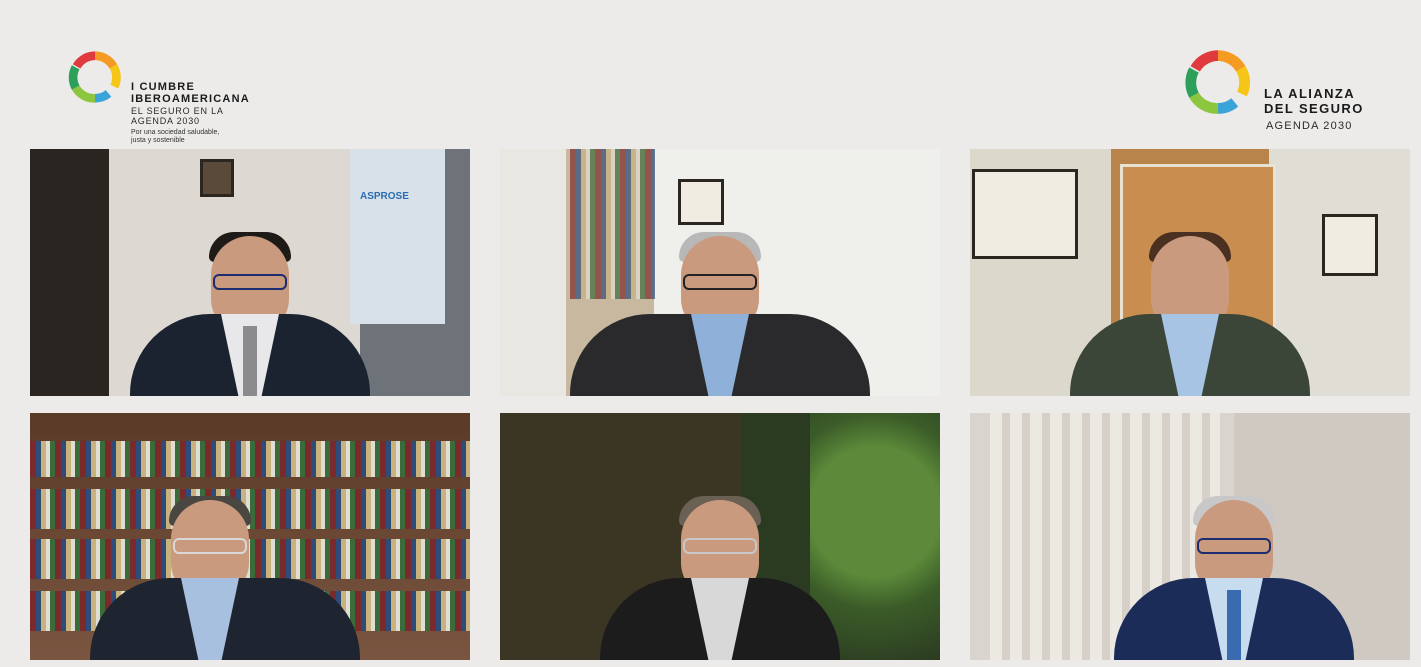 This screenshot has width=1421, height=667. What do you see at coordinates (177, 116) in the screenshot?
I see `event-subtitle: EL SEGURO EN LA AGENDA 2030` at bounding box center [177, 116].